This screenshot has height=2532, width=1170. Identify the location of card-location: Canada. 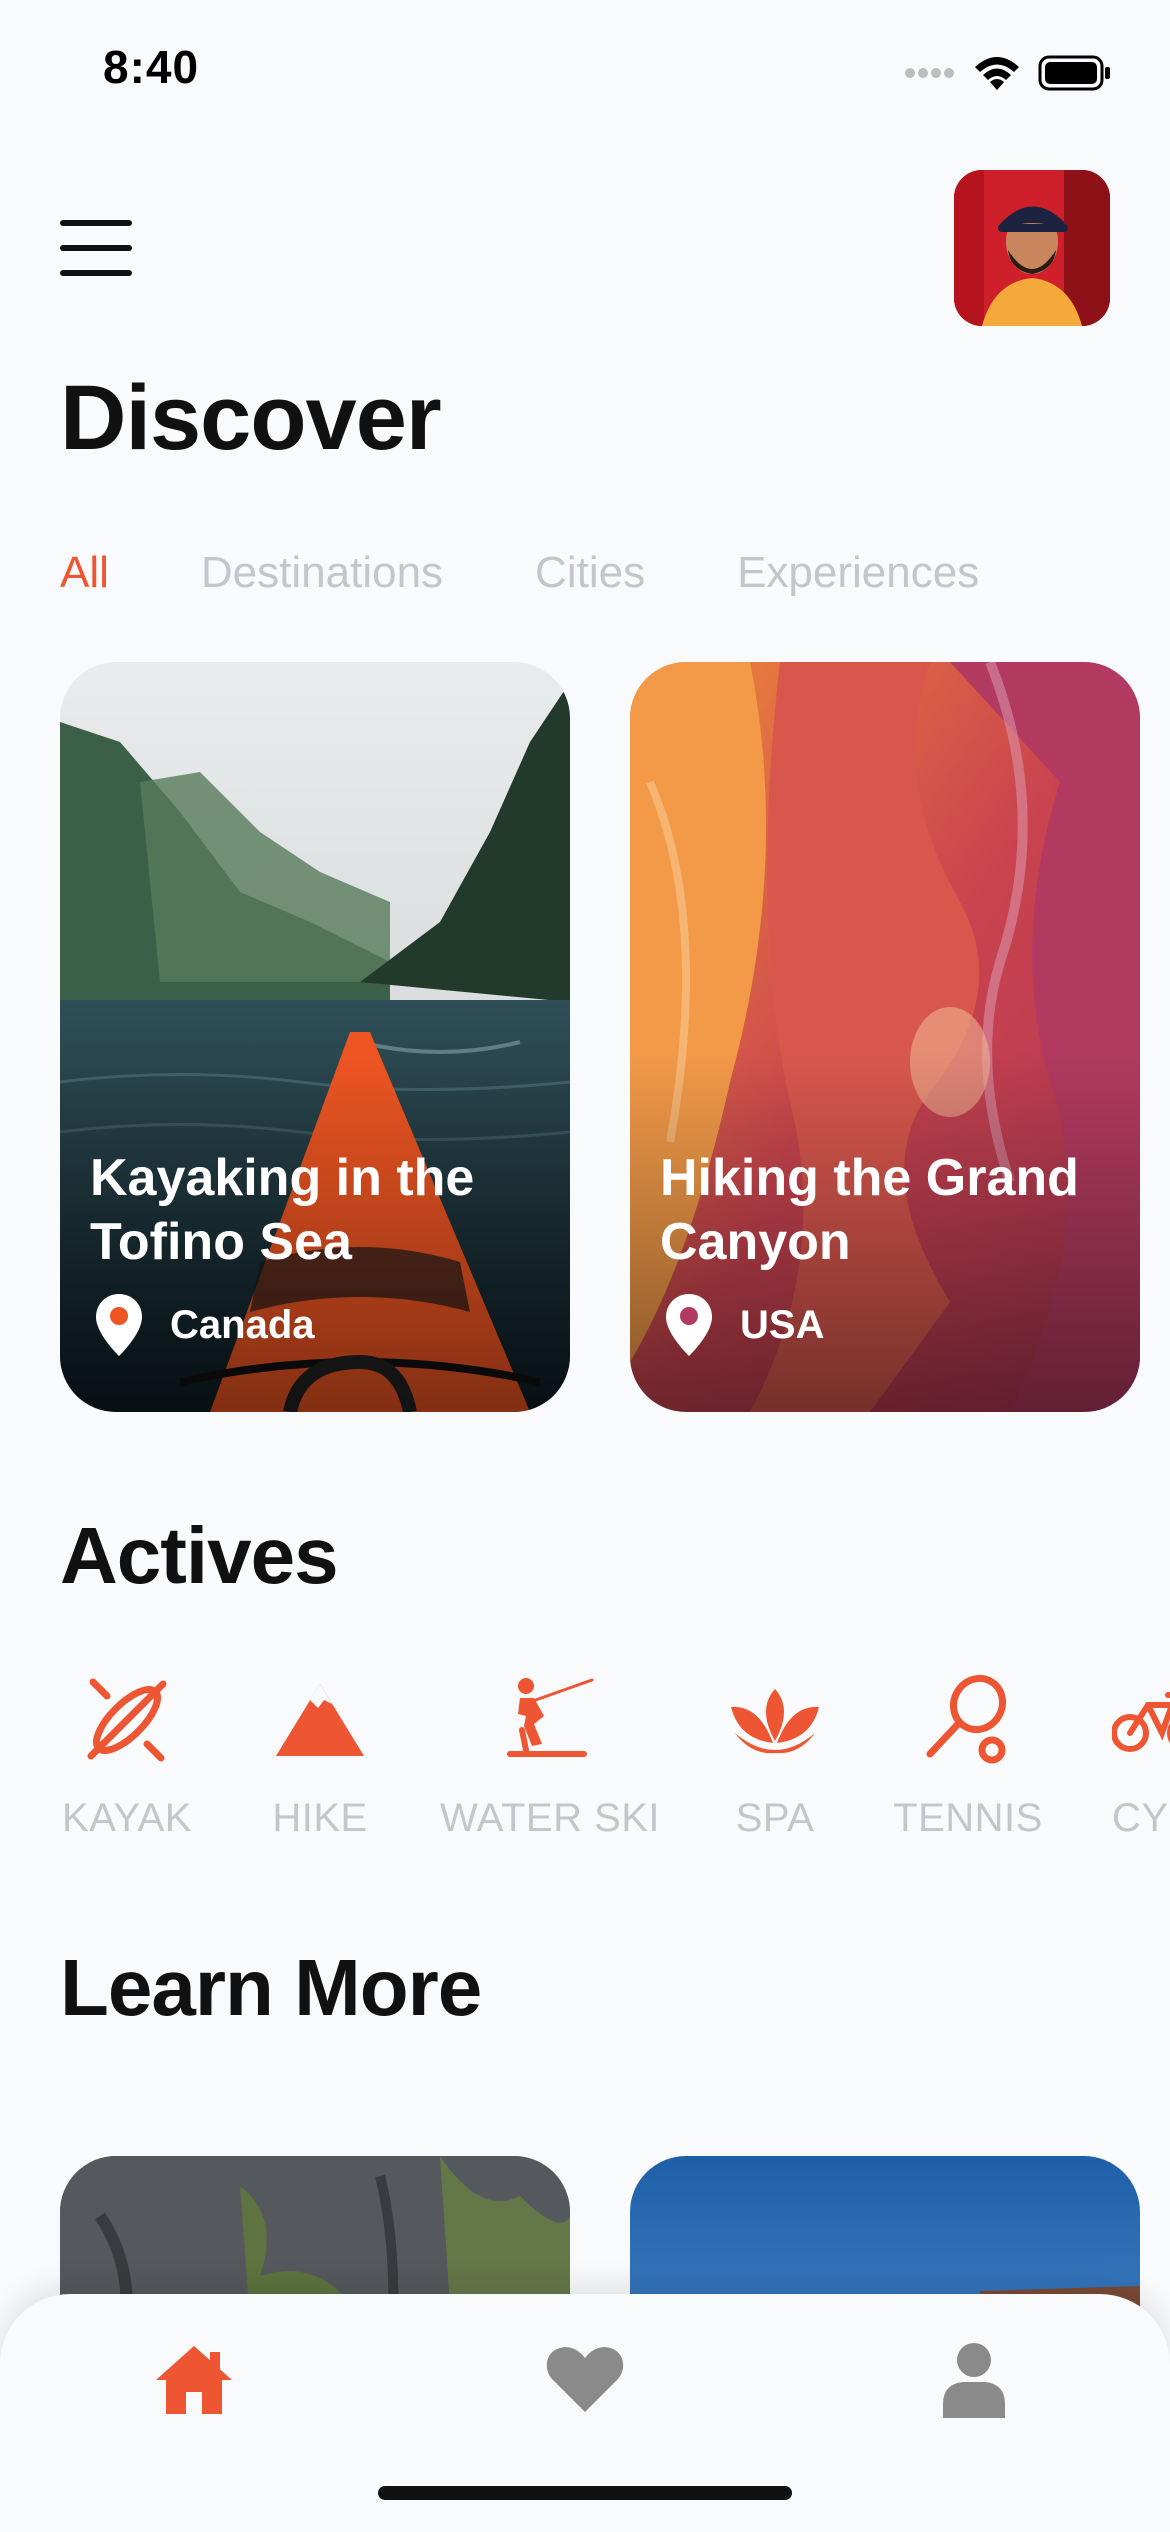
(205, 1325).